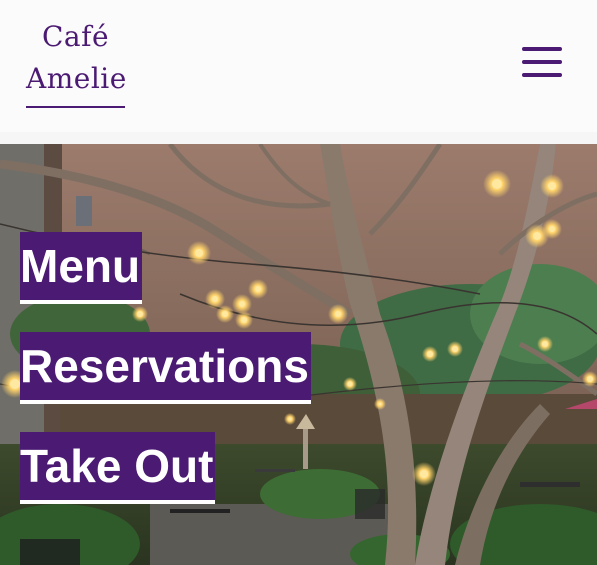 The height and width of the screenshot is (565, 597). Describe the element at coordinates (118, 468) in the screenshot. I see `take-out-link: Take Out` at that location.